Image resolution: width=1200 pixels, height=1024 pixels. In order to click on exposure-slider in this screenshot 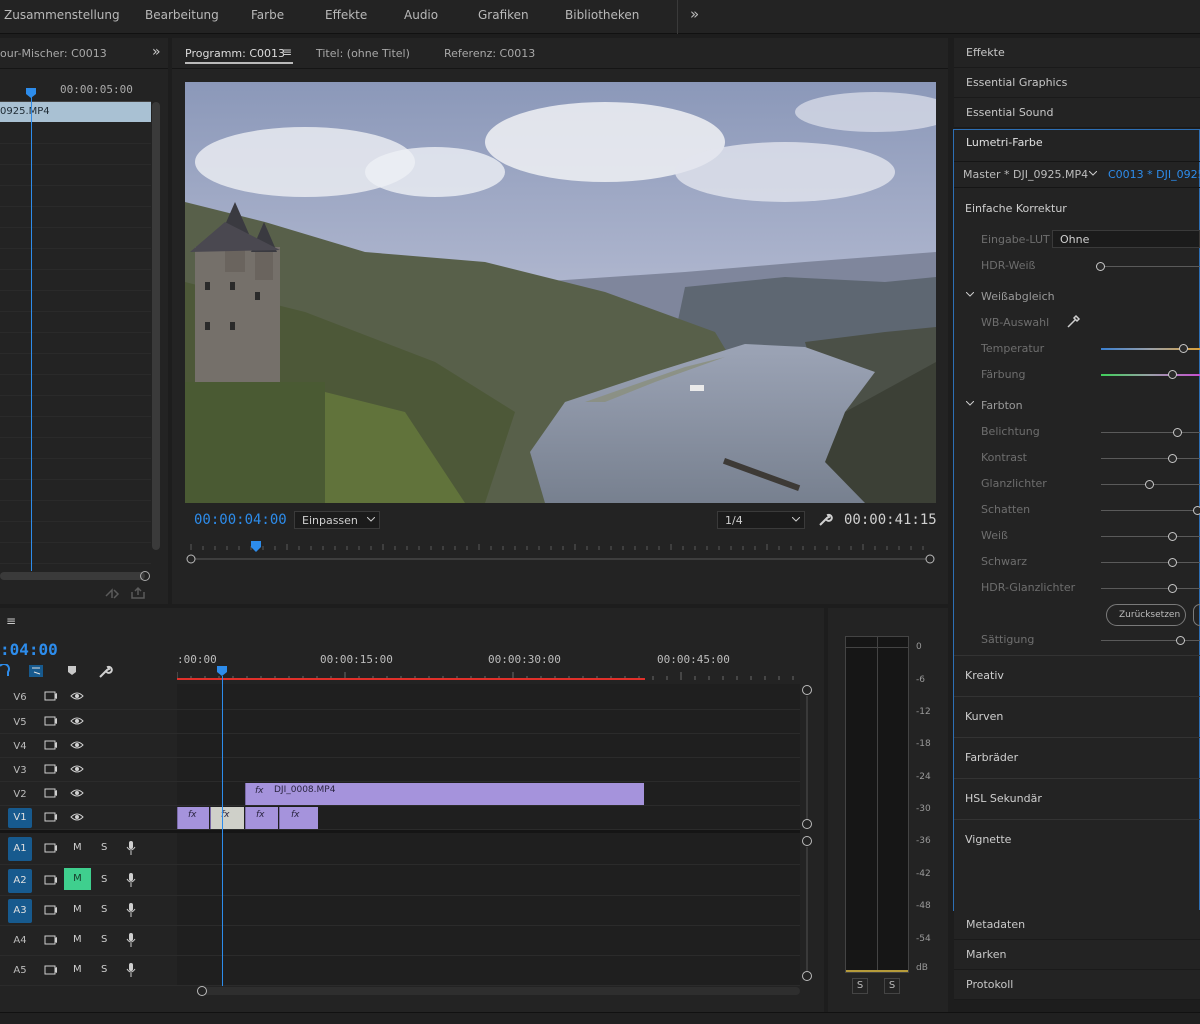, I will do `click(1150, 432)`.